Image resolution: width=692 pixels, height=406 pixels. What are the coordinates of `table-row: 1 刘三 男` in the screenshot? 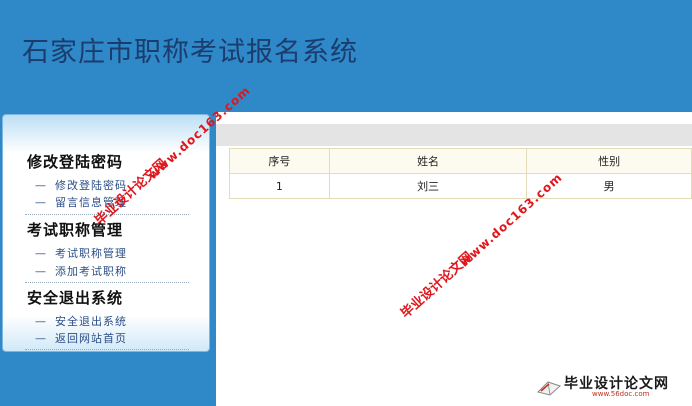 It's located at (460, 186).